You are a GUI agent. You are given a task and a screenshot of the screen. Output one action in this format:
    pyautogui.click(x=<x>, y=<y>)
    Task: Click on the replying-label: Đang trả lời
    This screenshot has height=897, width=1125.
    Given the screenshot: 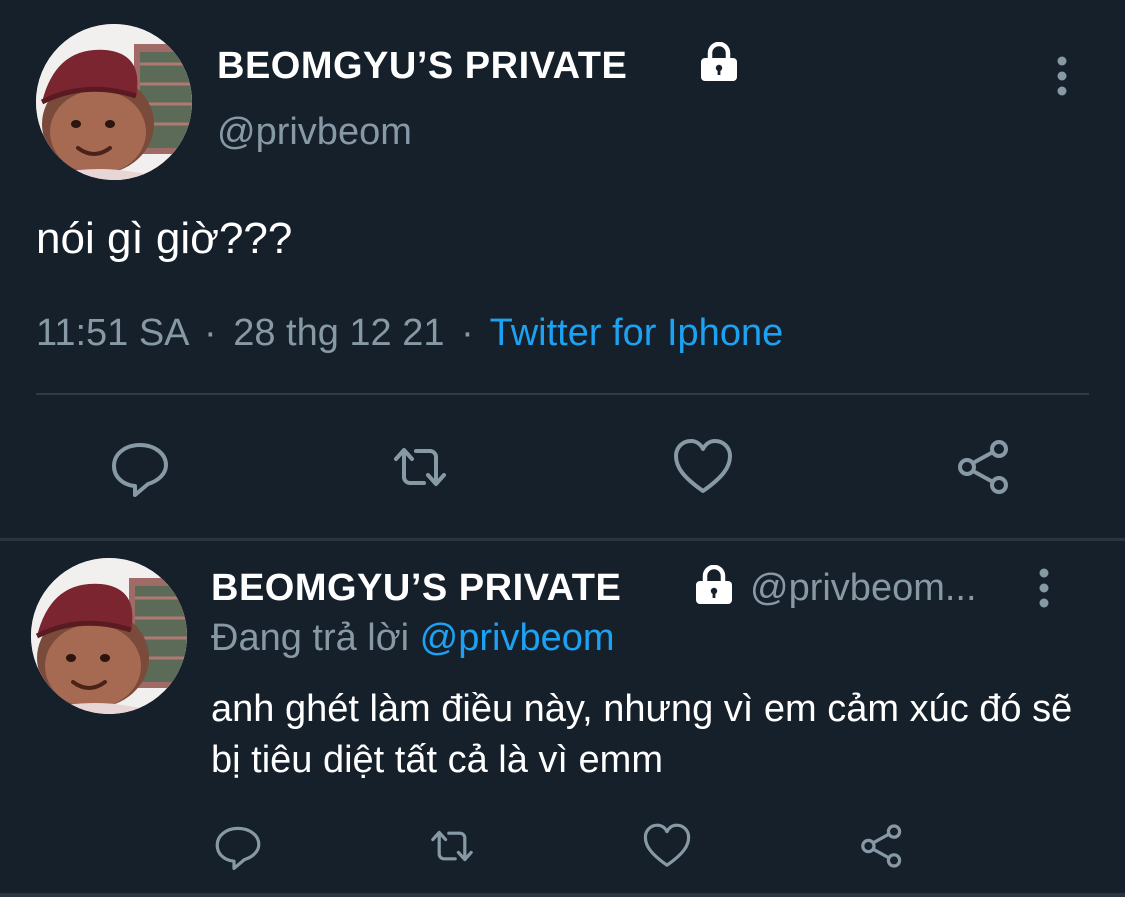 What is the action you would take?
    pyautogui.click(x=310, y=638)
    